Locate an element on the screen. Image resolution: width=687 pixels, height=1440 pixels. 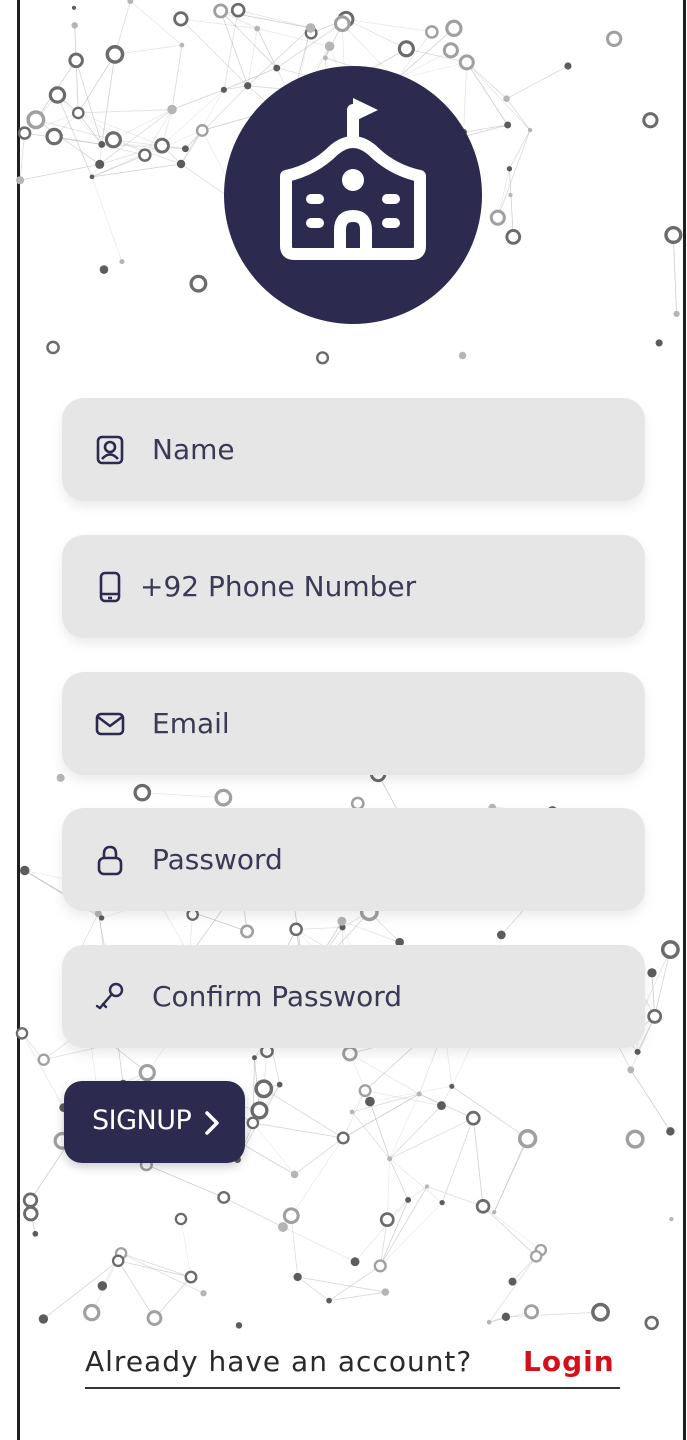
name-placeholder: Name is located at coordinates (193, 449).